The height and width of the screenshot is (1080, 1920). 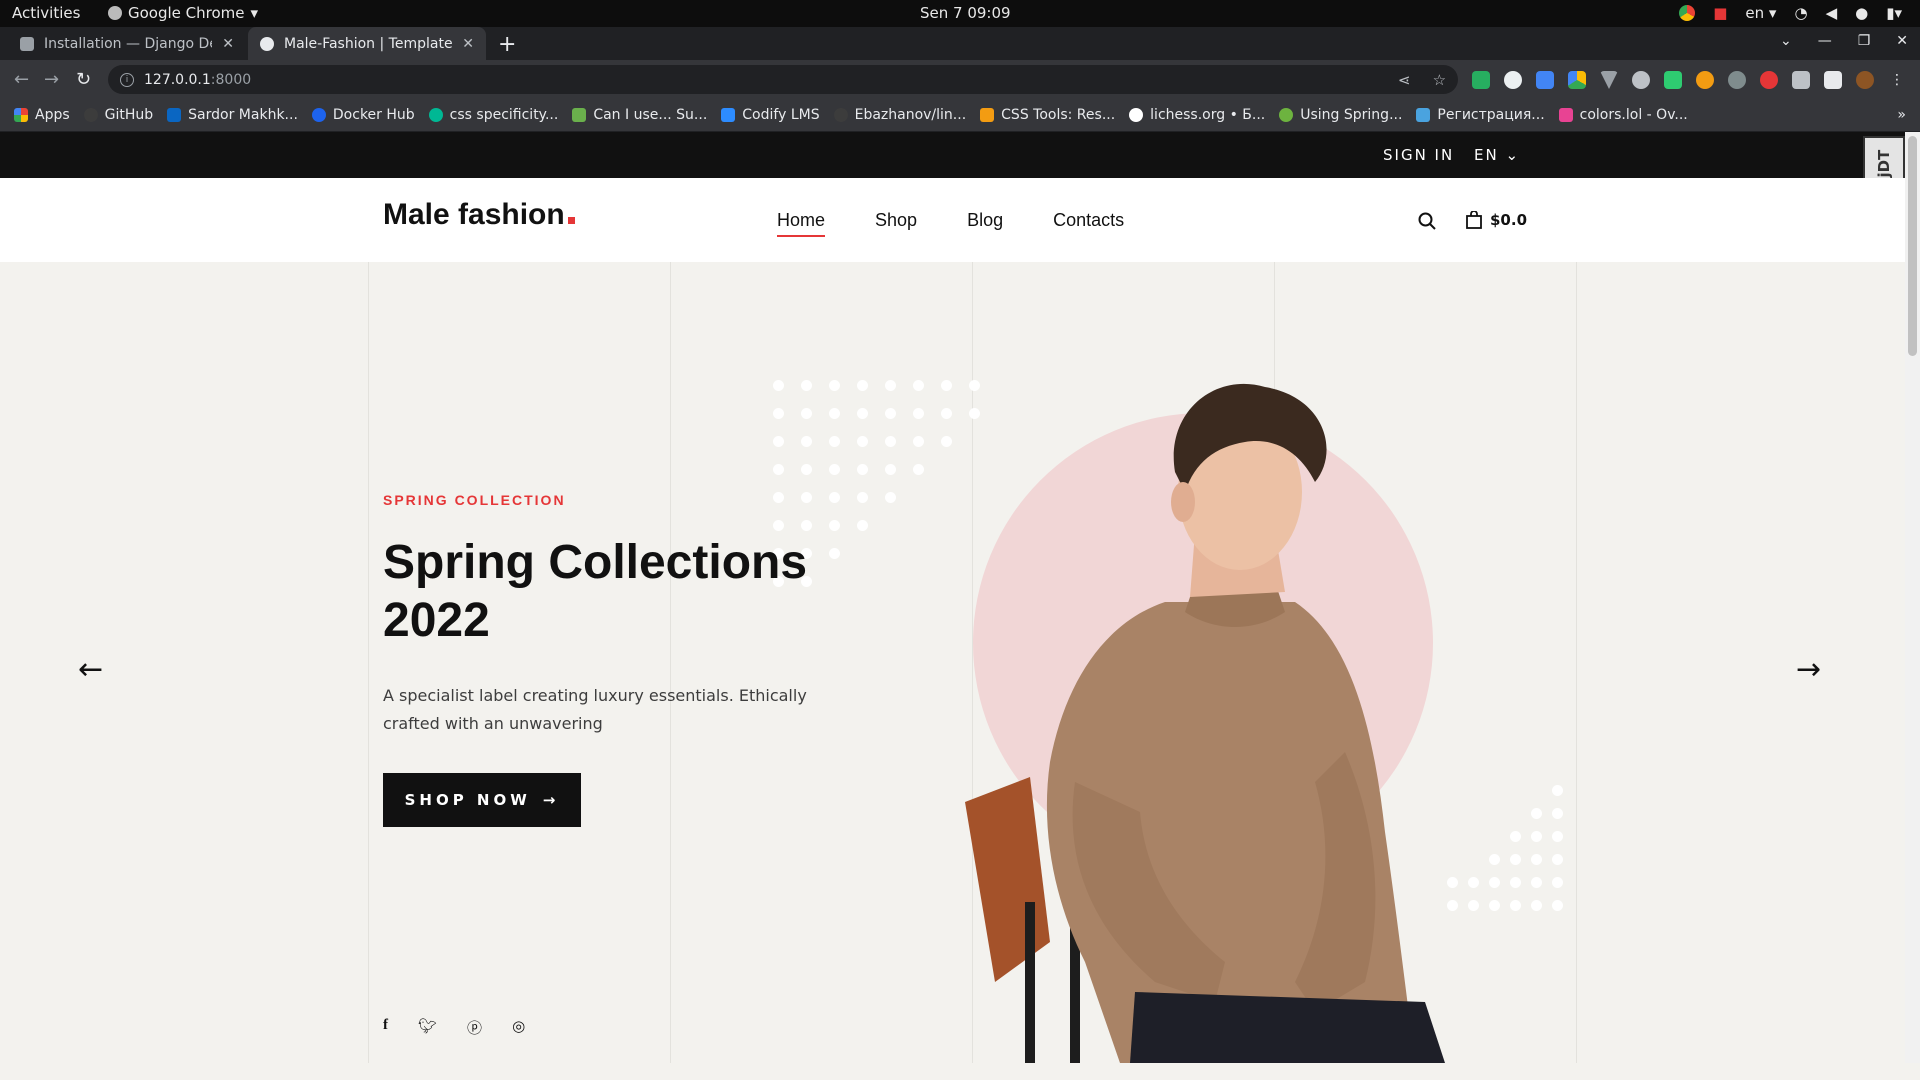 I want to click on system-tray: ■ en ▾ ◔ ◀ ● ▮▾, so click(x=1790, y=13).